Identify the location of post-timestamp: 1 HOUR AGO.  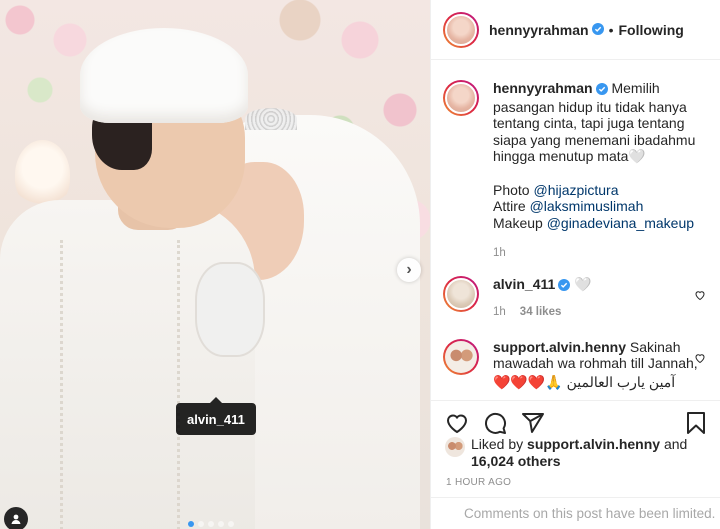
(478, 482).